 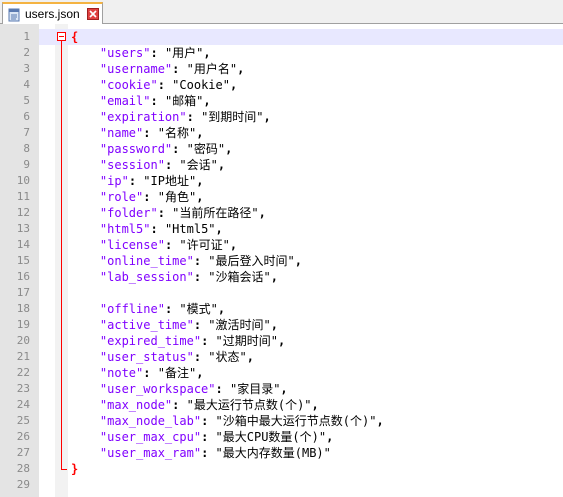 What do you see at coordinates (26, 132) in the screenshot?
I see `line-number: 7` at bounding box center [26, 132].